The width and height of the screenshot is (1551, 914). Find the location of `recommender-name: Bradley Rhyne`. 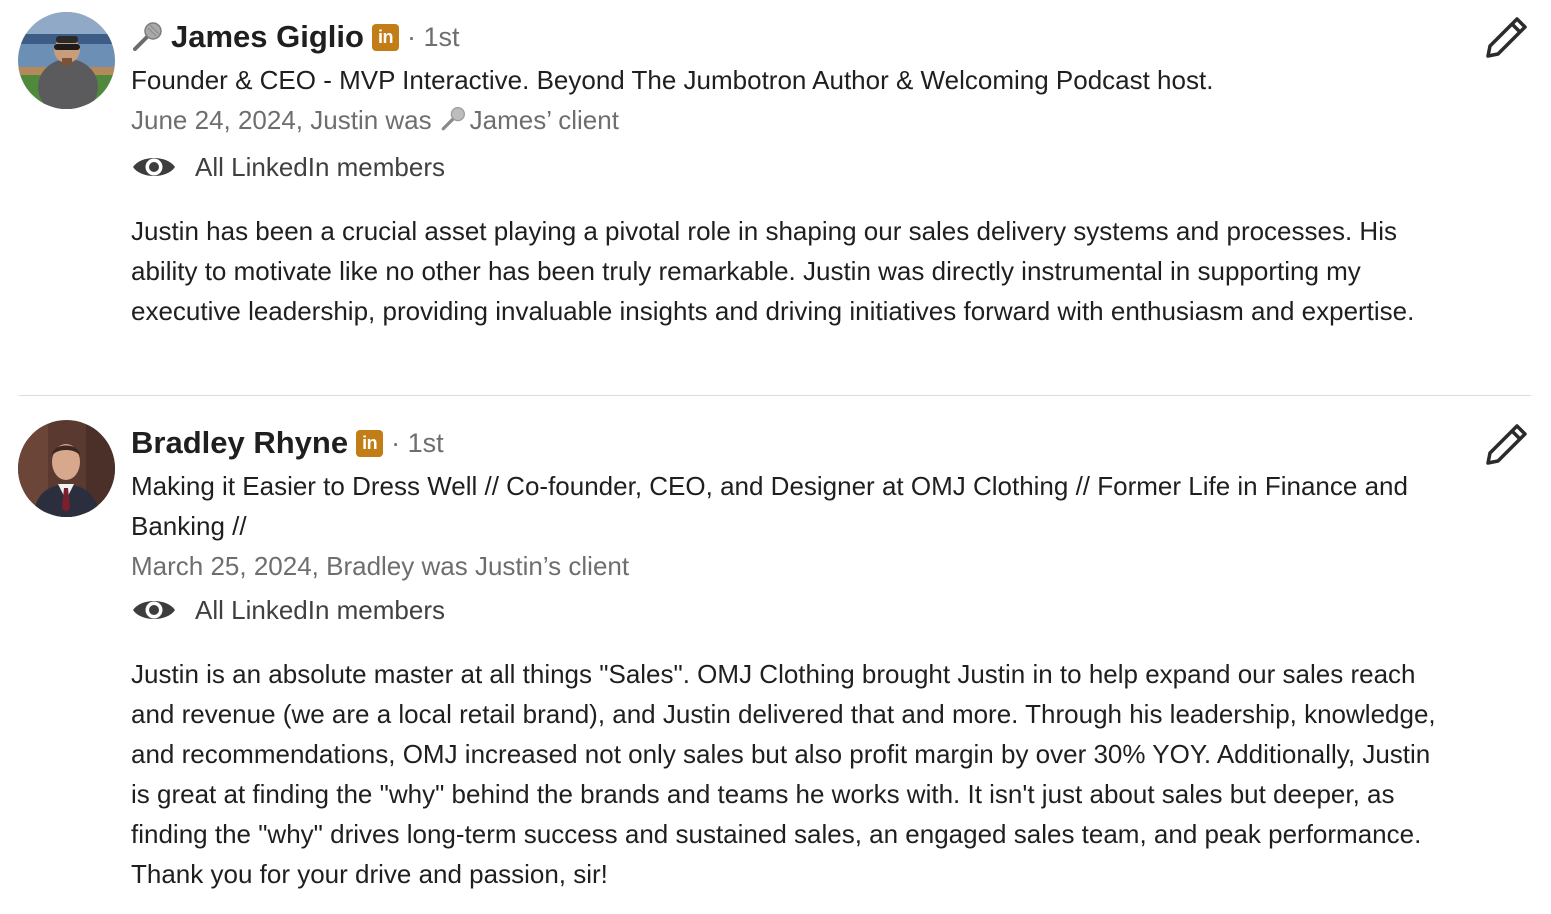

recommender-name: Bradley Rhyne is located at coordinates (239, 443).